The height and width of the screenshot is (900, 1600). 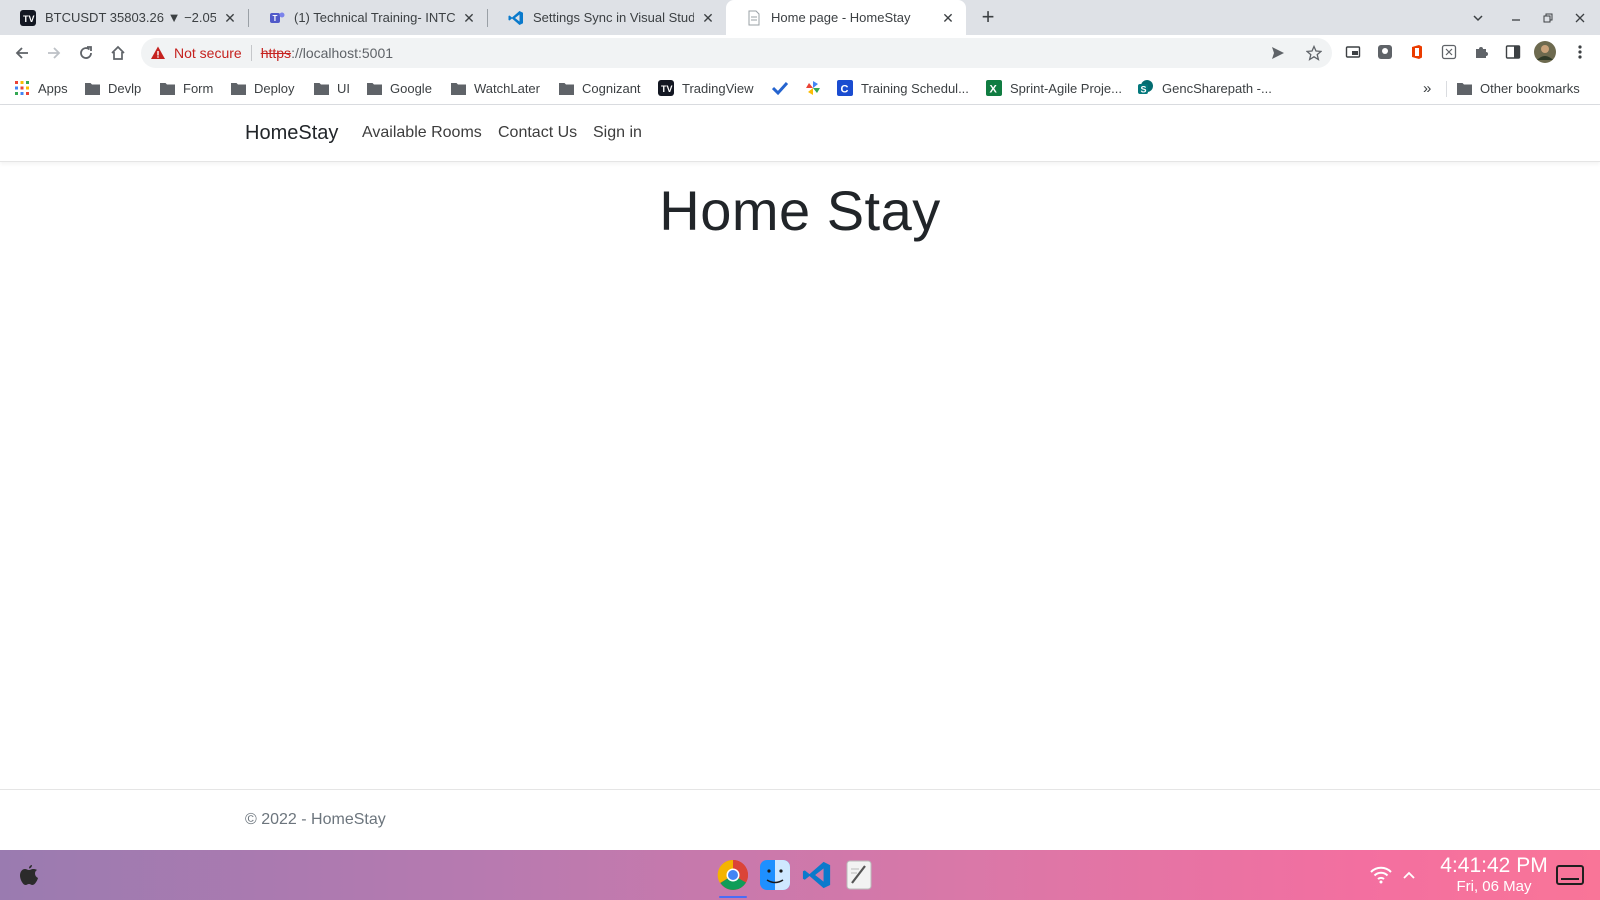 What do you see at coordinates (1516, 17) in the screenshot?
I see `minimize-icon` at bounding box center [1516, 17].